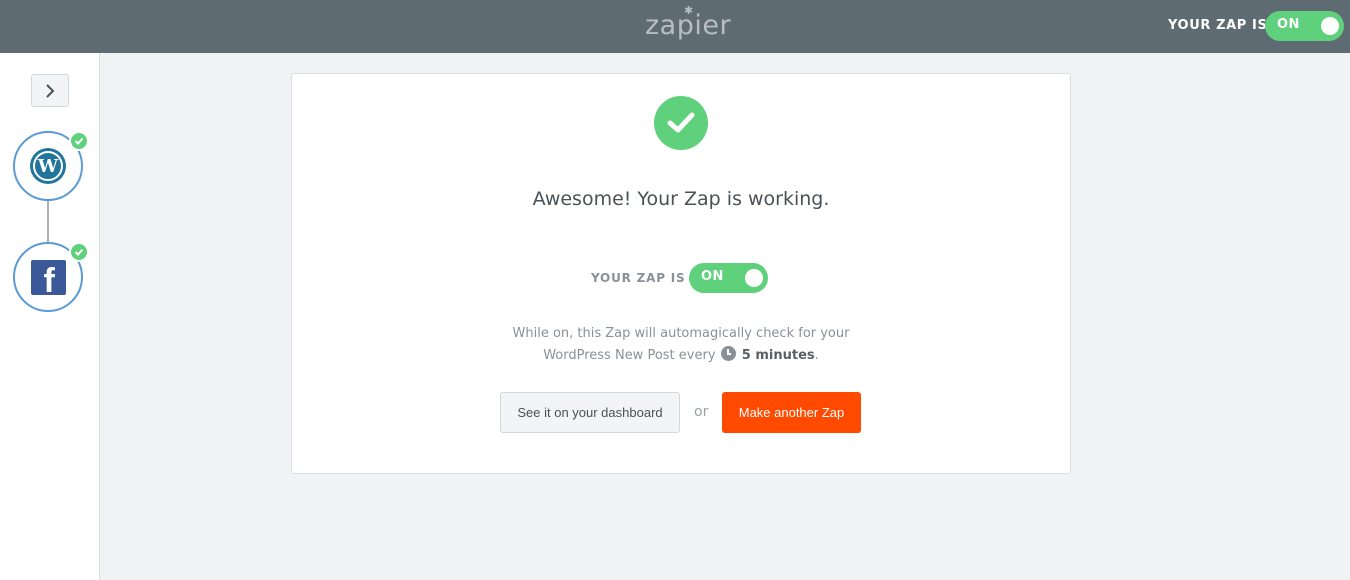 This screenshot has width=1350, height=580. Describe the element at coordinates (688, 22) in the screenshot. I see `zapier-logo: zapier ✱` at that location.